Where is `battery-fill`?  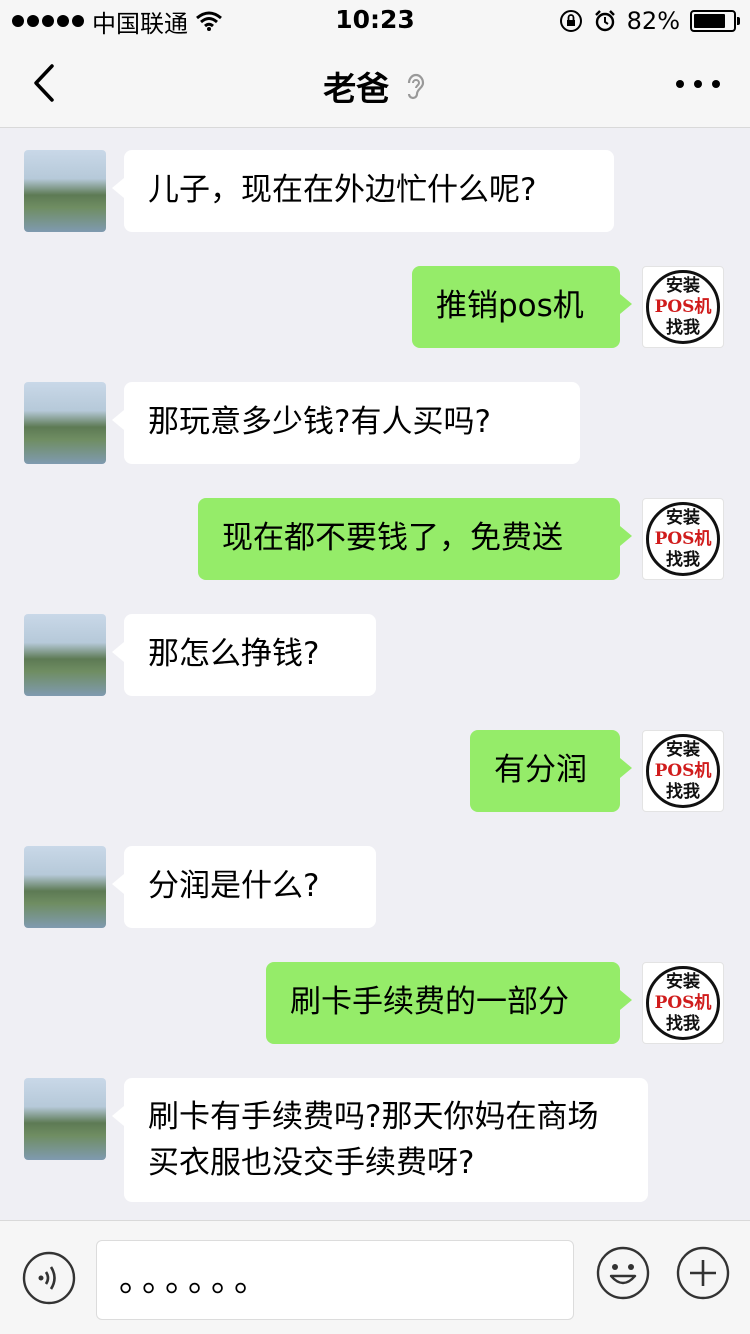
battery-fill is located at coordinates (710, 21).